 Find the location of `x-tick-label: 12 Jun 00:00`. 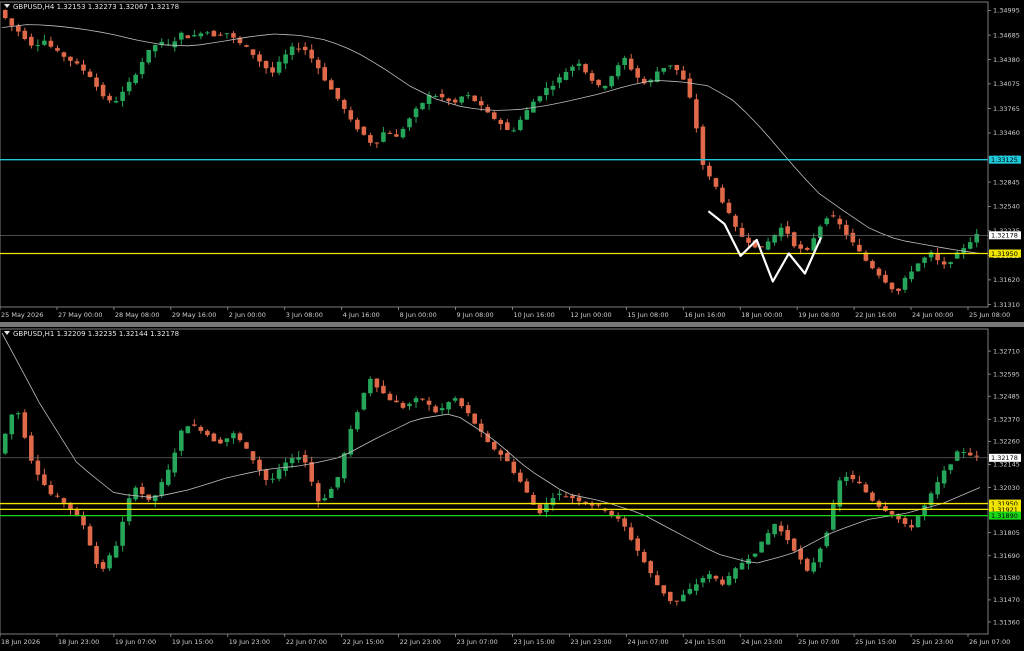

x-tick-label: 12 Jun 00:00 is located at coordinates (590, 315).